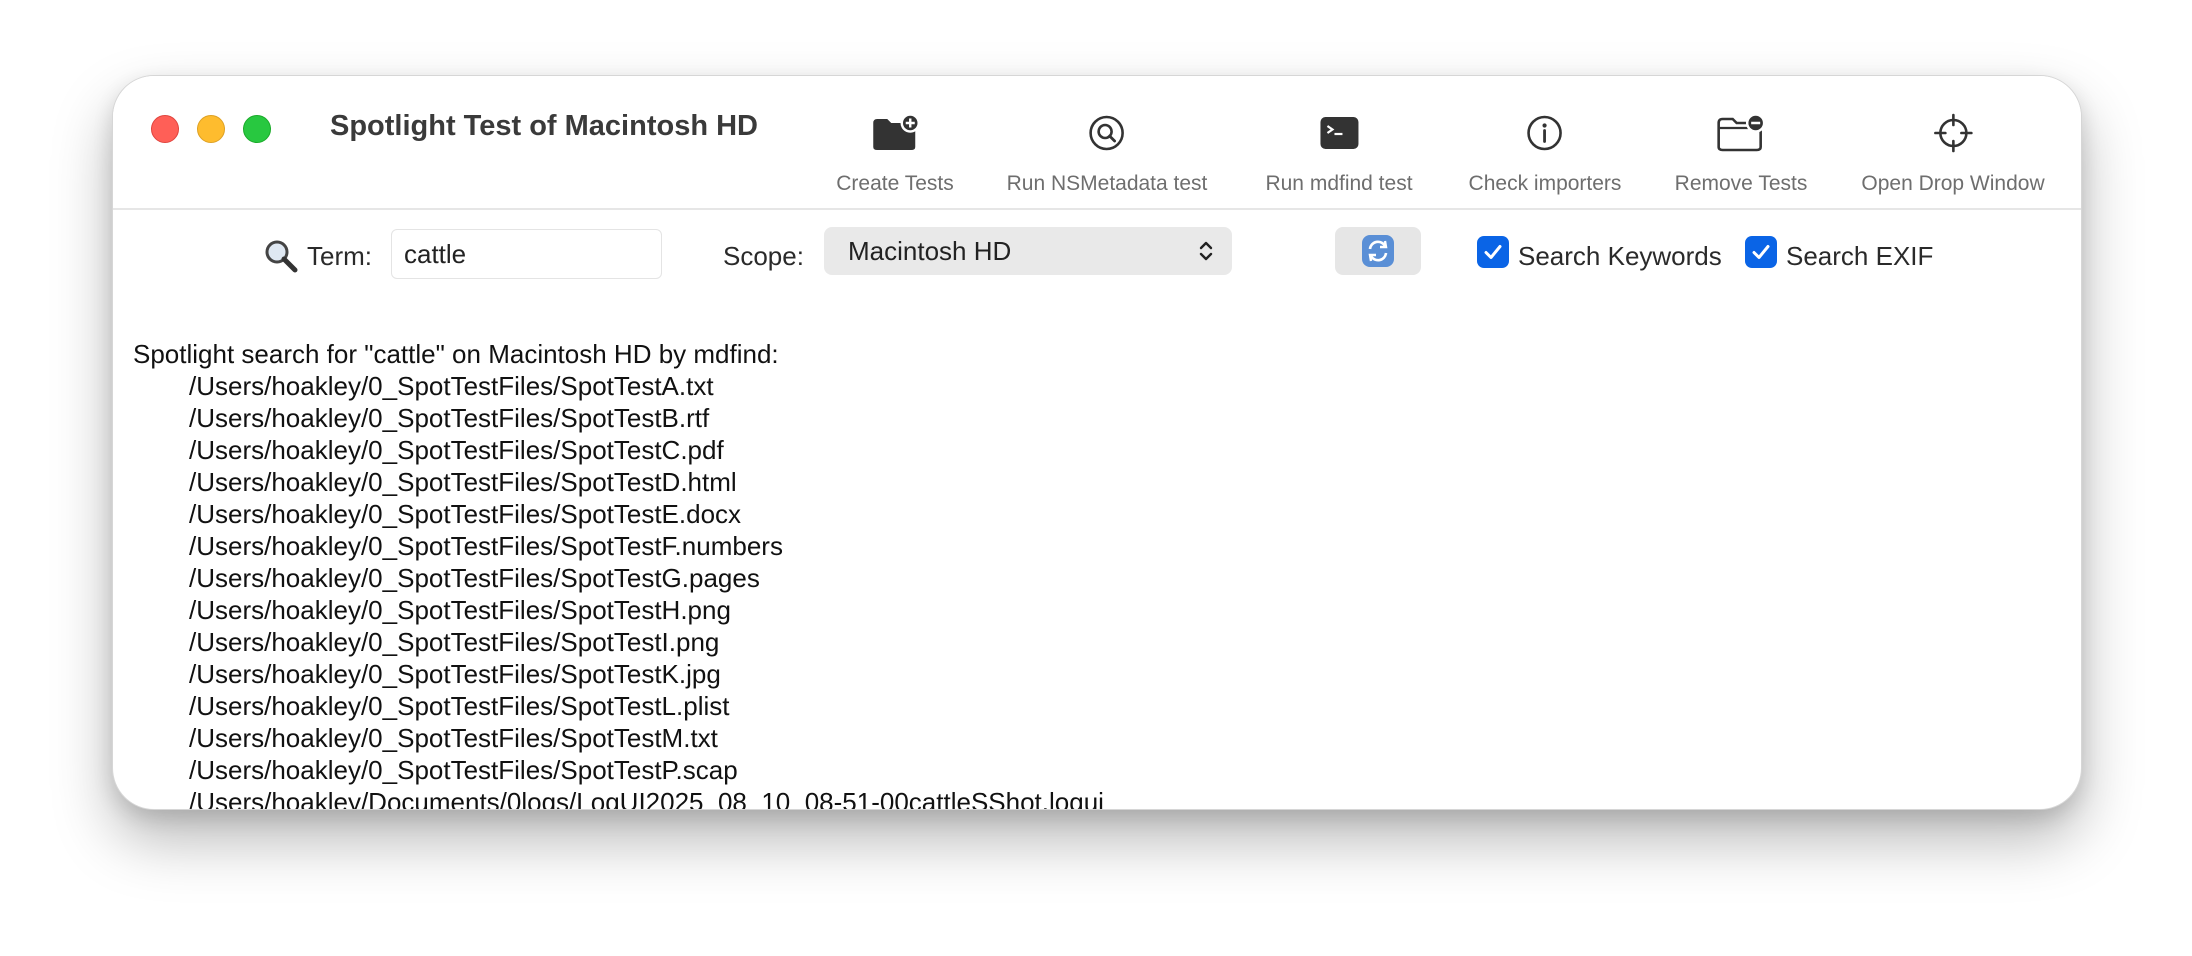 This screenshot has width=2192, height=956. Describe the element at coordinates (1545, 183) in the screenshot. I see `check-importers-label: Check importers` at that location.